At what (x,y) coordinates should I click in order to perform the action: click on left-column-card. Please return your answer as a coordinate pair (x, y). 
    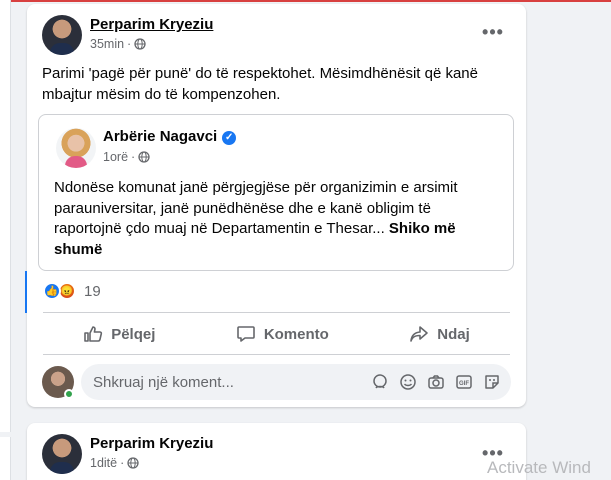
    Looking at the image, I should click on (5, 216).